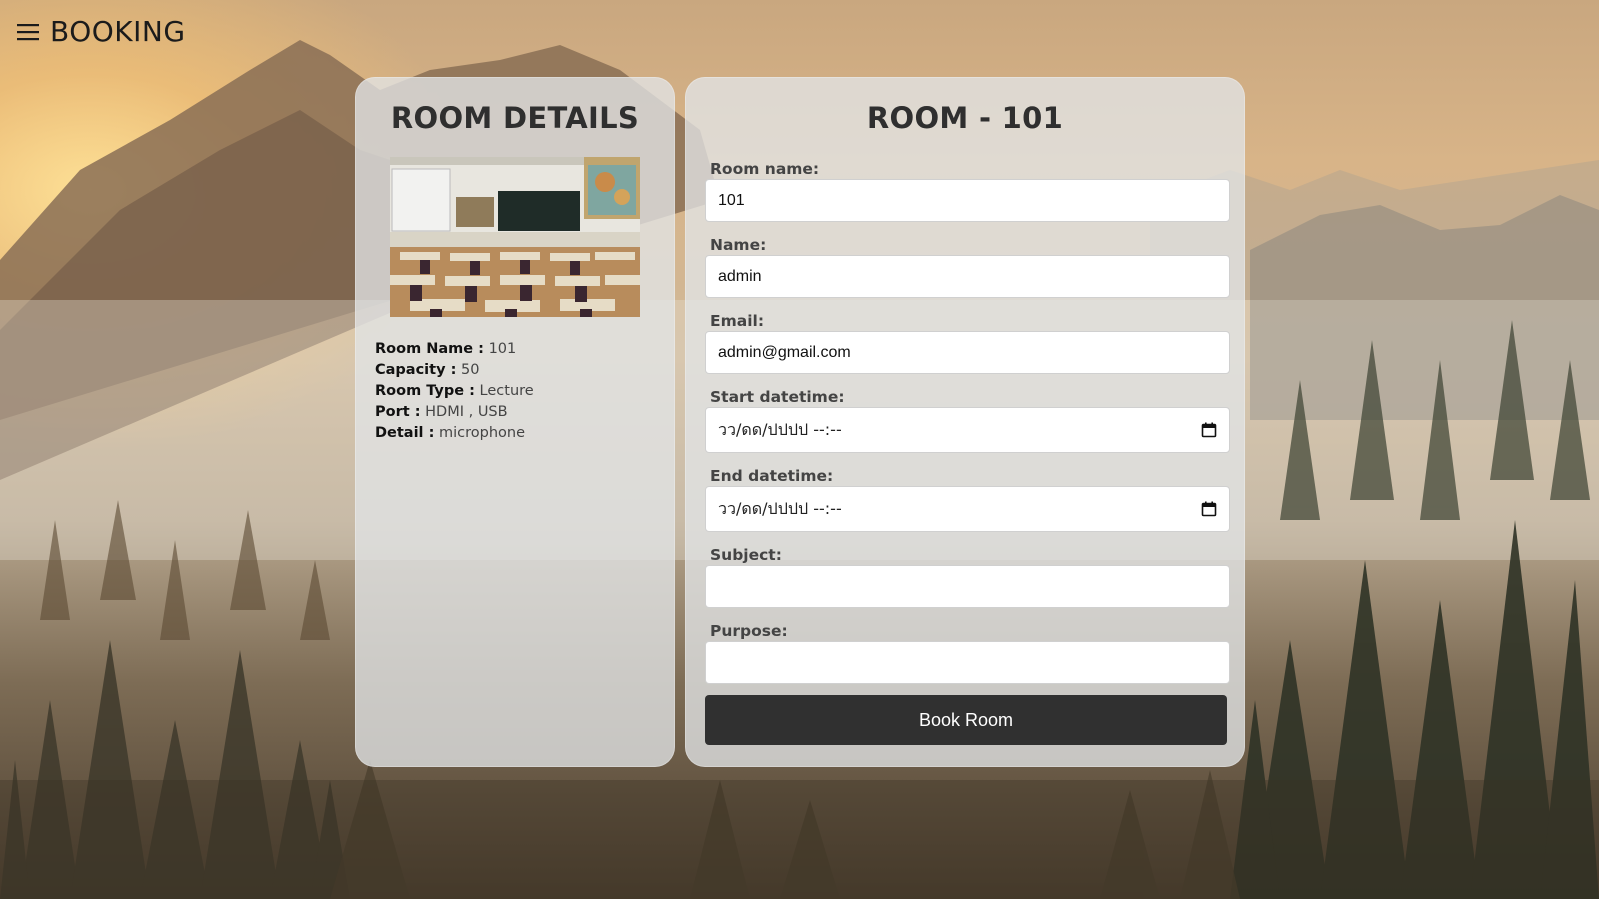 The height and width of the screenshot is (899, 1599). I want to click on room-name-label: Room name:, so click(765, 169).